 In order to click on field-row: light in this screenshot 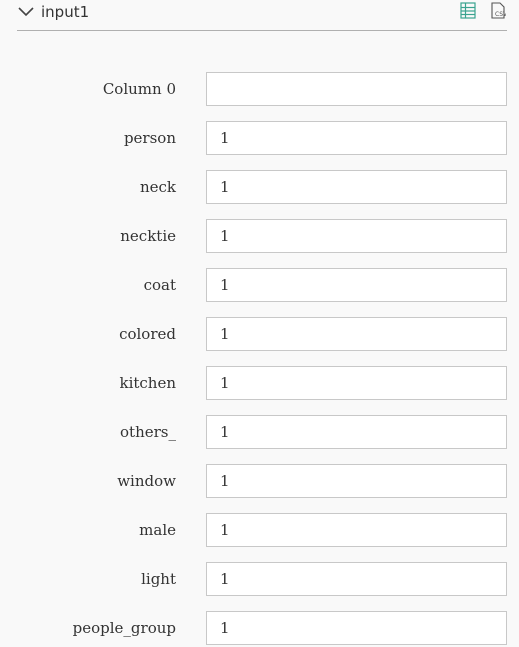, I will do `click(259, 586)`.